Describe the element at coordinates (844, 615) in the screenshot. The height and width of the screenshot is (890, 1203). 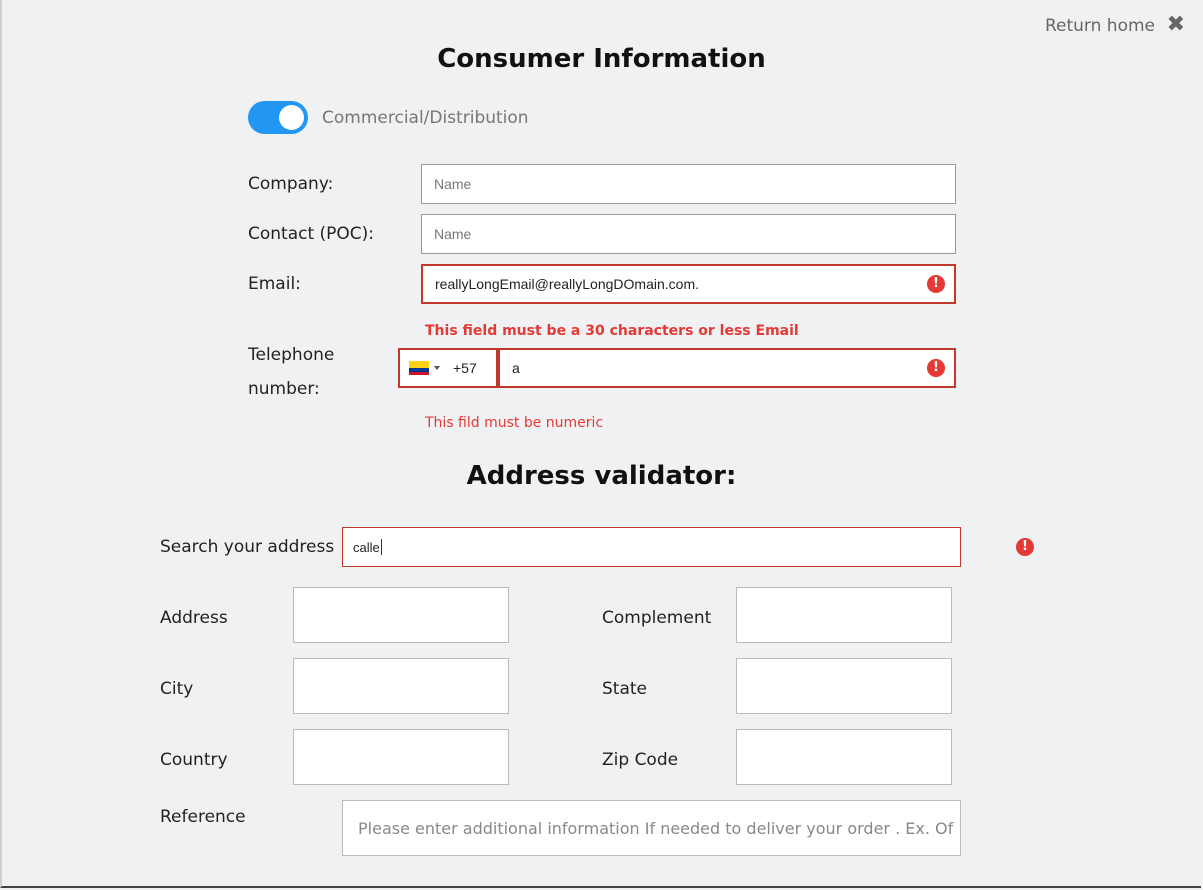
I see `complement-input` at that location.